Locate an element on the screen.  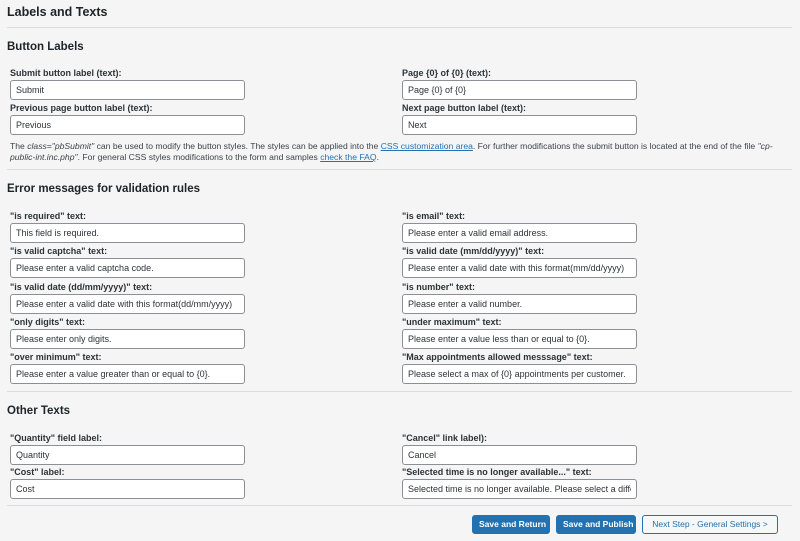
max-appointments-input is located at coordinates (519, 374).